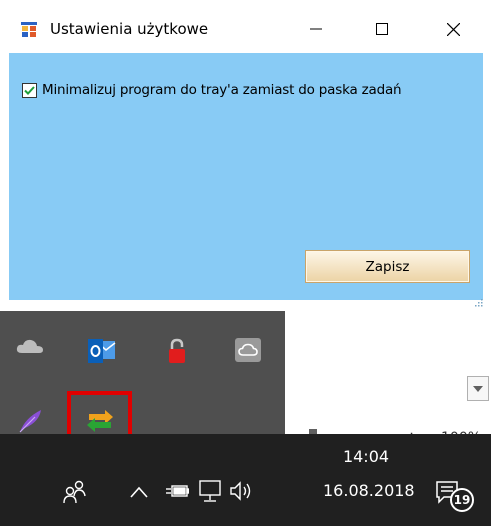 This screenshot has width=491, height=526. I want to click on notification-count-badge: 19, so click(462, 500).